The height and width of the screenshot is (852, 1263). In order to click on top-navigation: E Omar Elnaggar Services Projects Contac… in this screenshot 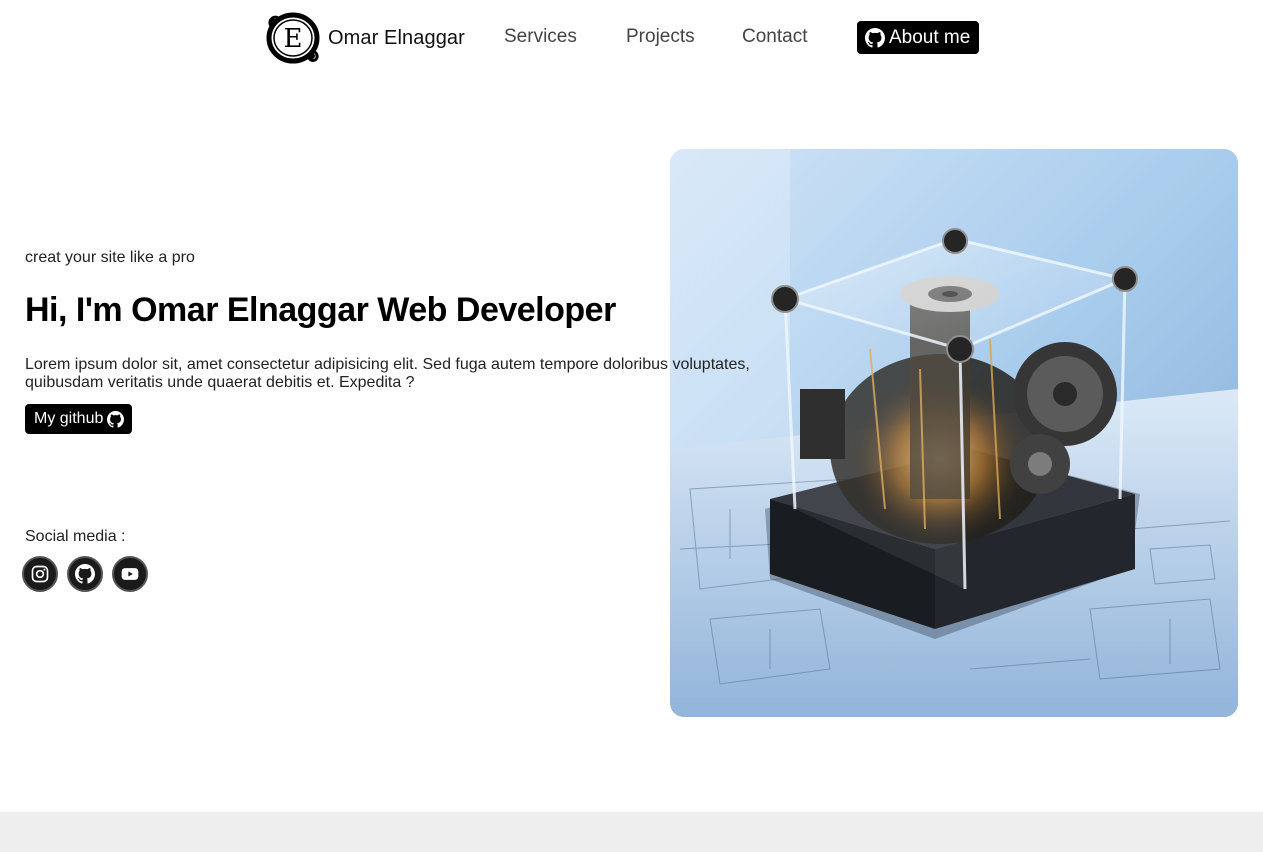, I will do `click(630, 38)`.